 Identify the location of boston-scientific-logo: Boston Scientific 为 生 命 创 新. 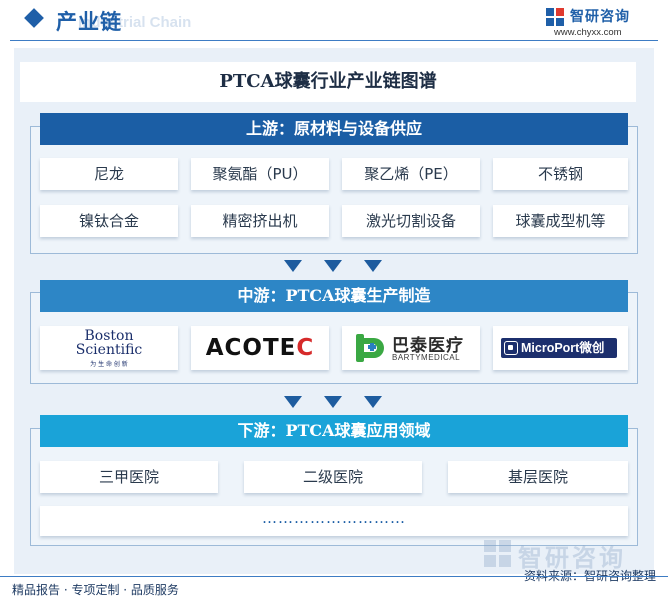
(109, 348).